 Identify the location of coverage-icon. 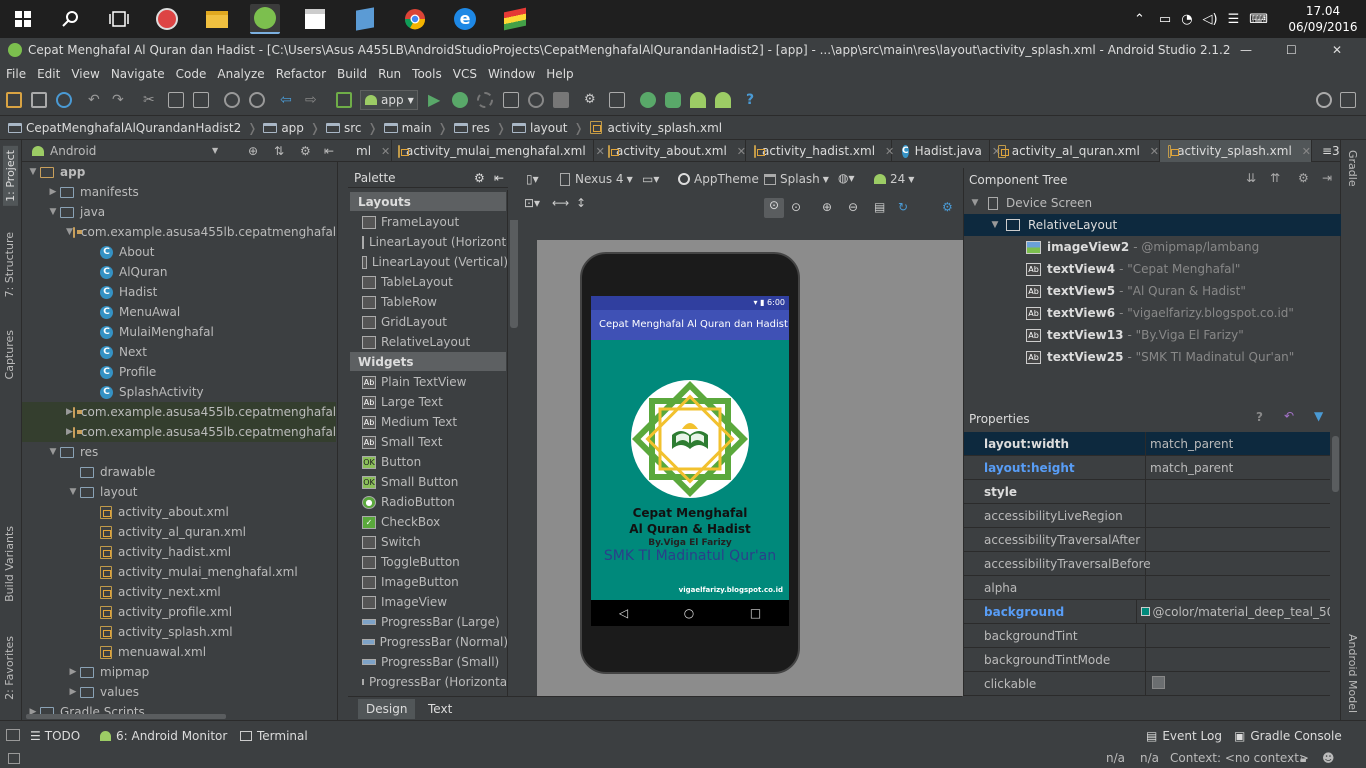
(511, 100).